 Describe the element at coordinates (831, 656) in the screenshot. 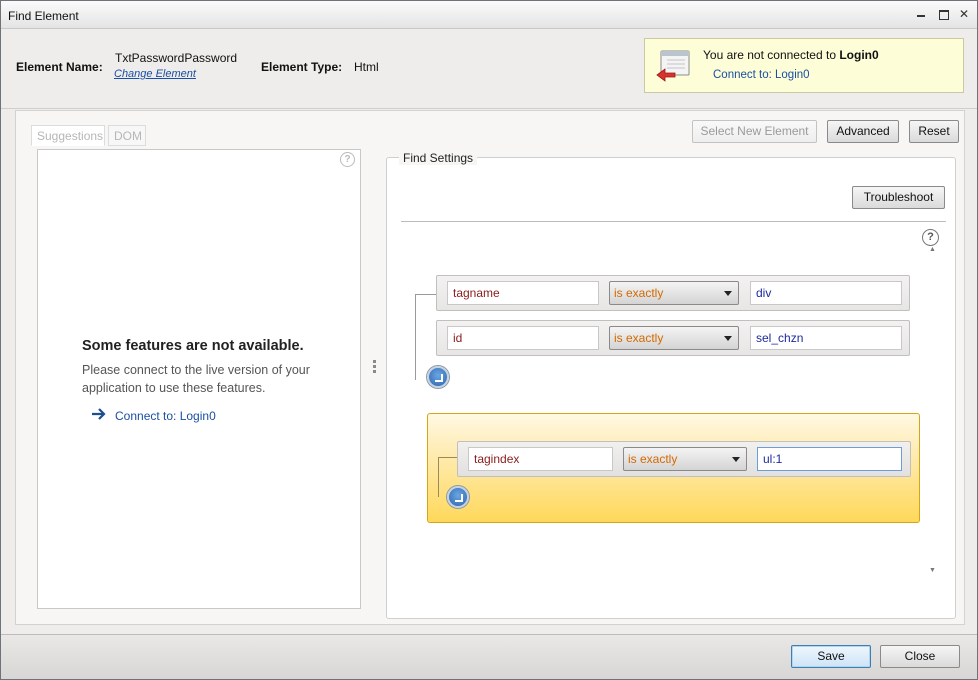

I see `save-button: Save` at that location.